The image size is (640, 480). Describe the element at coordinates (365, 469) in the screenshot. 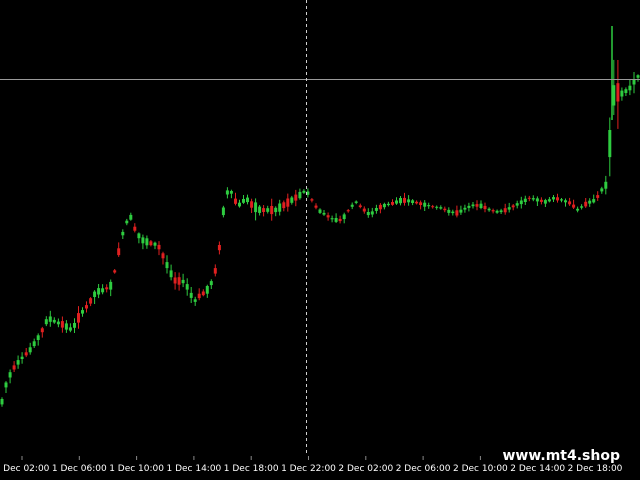

I see `time-axis-label: 2 Dec 02:00` at that location.